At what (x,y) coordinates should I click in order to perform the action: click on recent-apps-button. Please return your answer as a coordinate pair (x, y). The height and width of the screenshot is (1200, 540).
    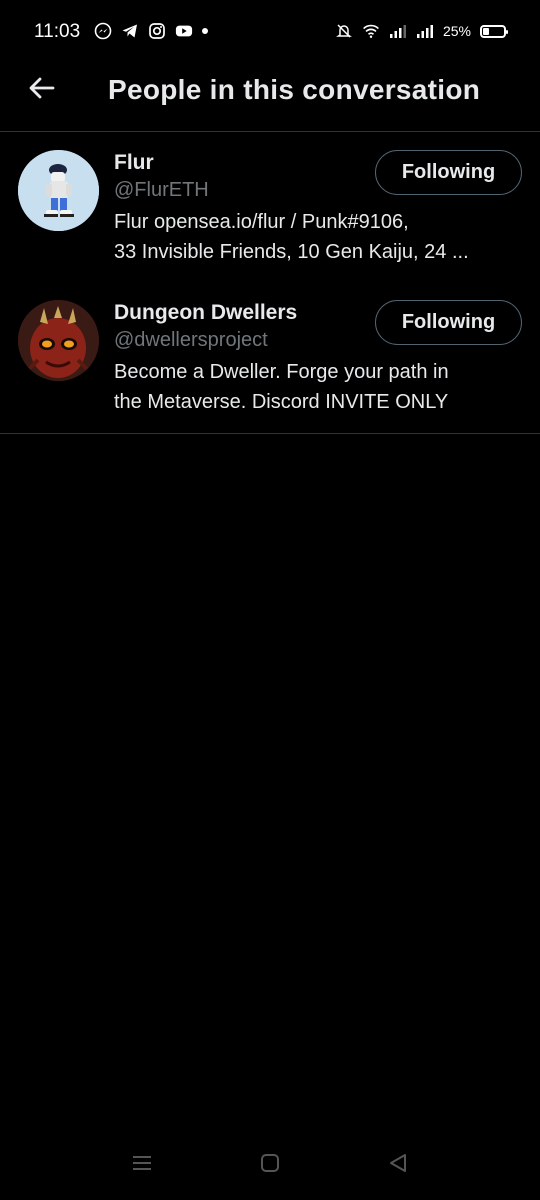
    Looking at the image, I should click on (142, 1165).